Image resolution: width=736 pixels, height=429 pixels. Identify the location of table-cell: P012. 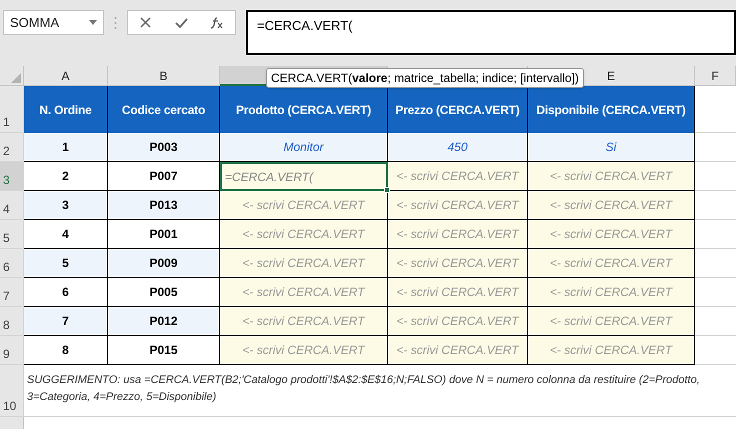
(164, 321).